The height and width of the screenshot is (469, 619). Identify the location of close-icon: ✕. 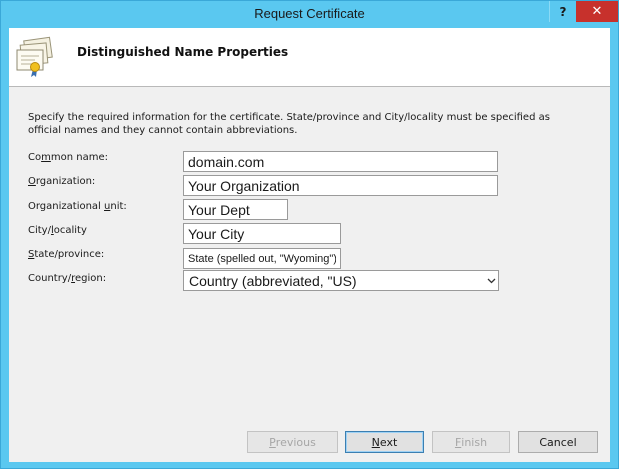
(597, 11).